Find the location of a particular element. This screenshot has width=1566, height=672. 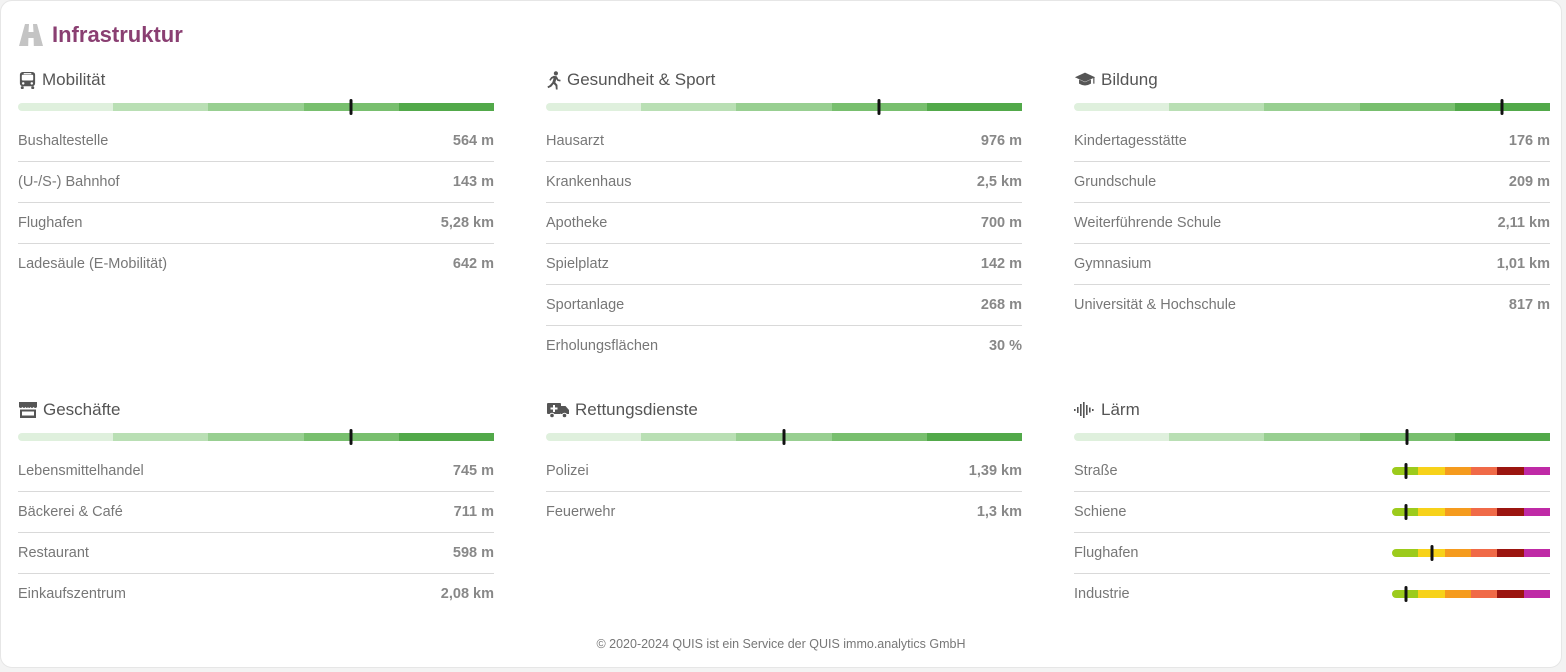

item-distance: 642 m is located at coordinates (473, 264).